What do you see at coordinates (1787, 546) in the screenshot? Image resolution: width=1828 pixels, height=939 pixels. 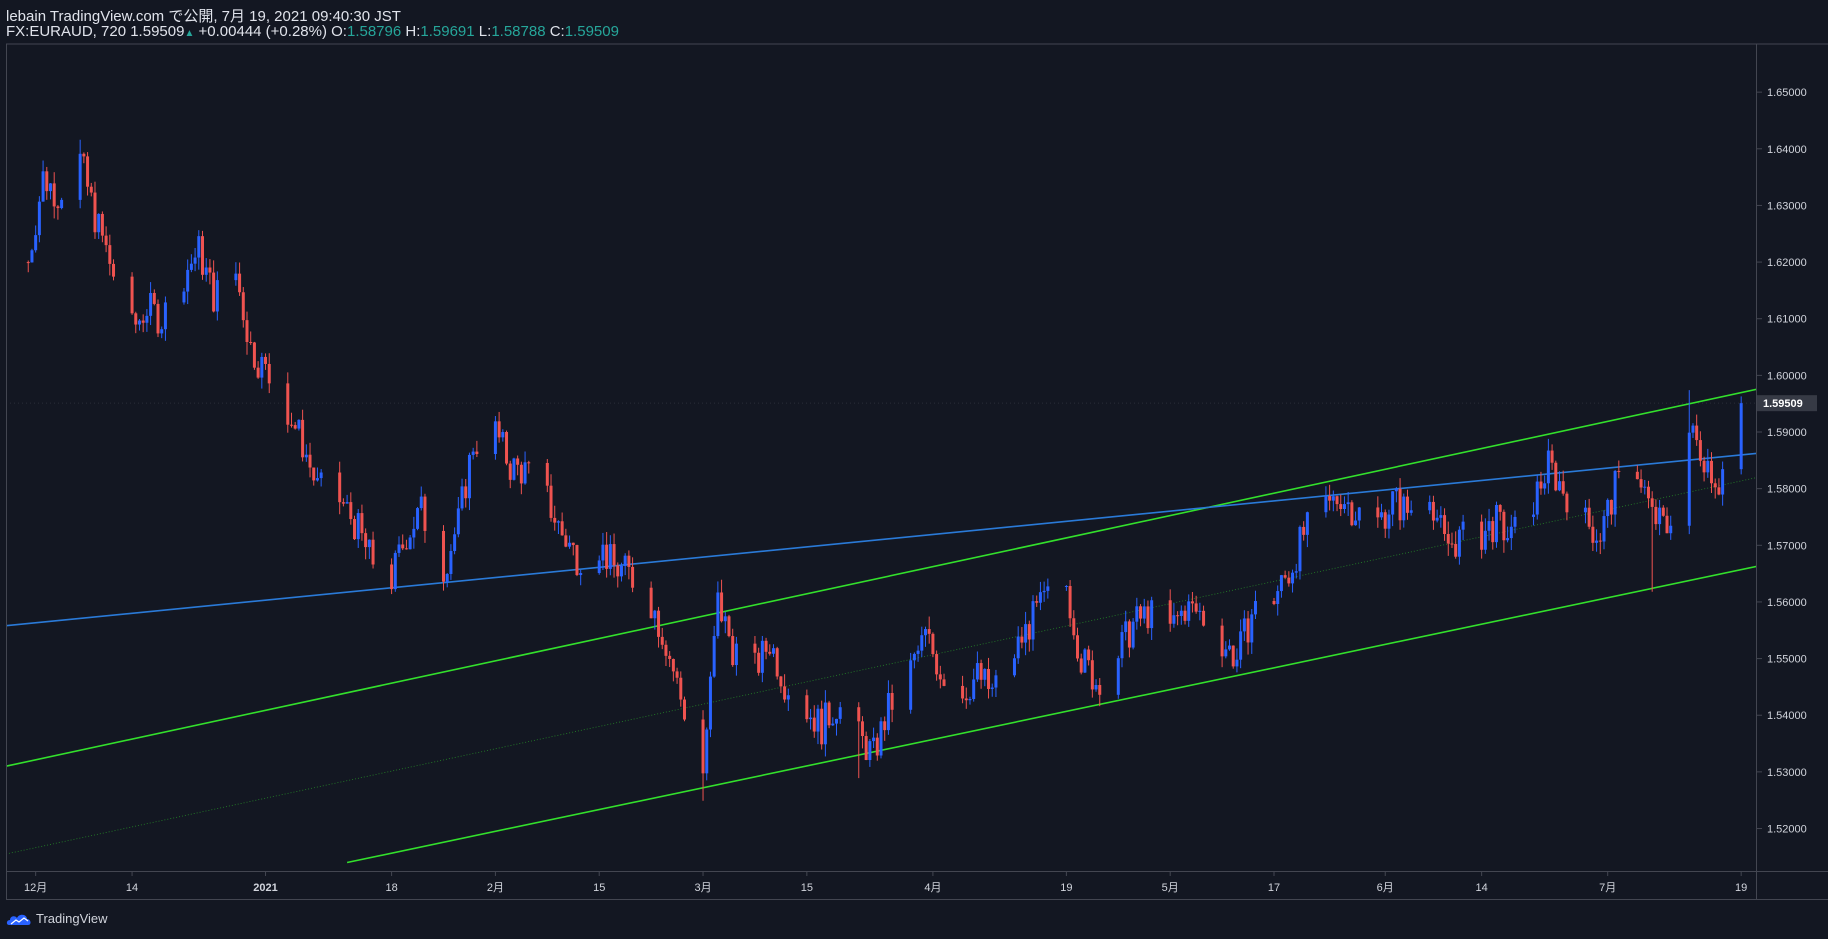 I see `y-tick-label: 1.57000` at bounding box center [1787, 546].